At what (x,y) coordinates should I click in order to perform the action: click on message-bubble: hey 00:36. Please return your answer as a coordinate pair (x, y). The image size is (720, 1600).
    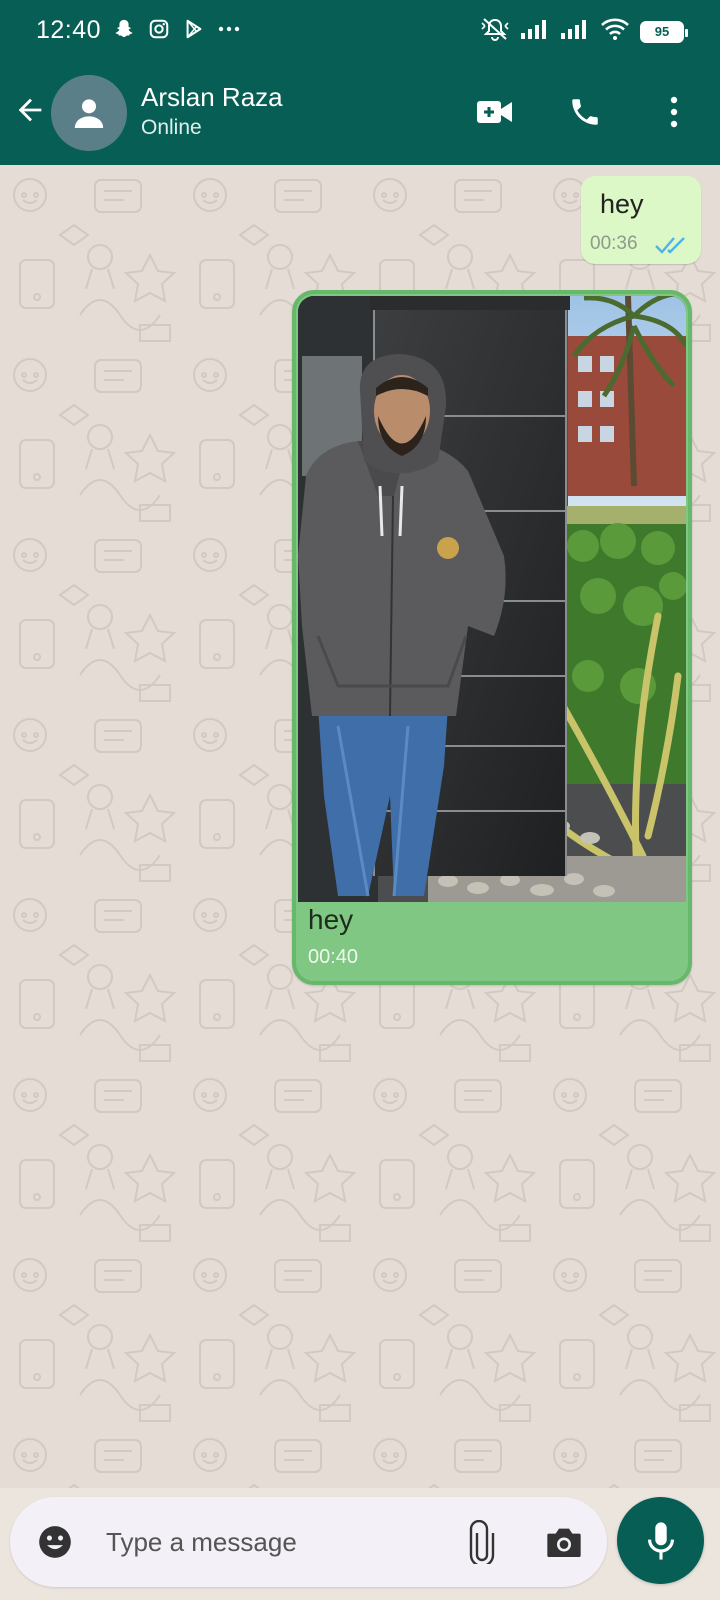
    Looking at the image, I should click on (641, 220).